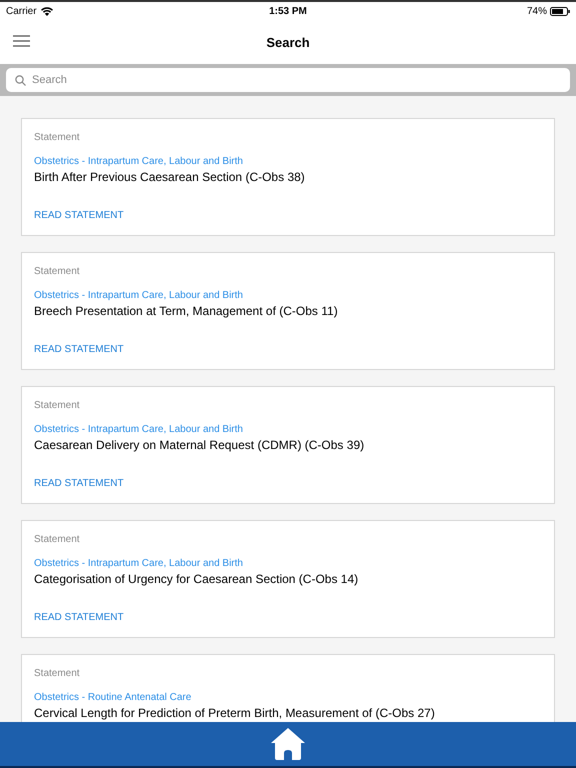 This screenshot has width=576, height=768. What do you see at coordinates (186, 311) in the screenshot?
I see `result-title: Breech Presentation at Term, Management of (C-Obs 11)` at bounding box center [186, 311].